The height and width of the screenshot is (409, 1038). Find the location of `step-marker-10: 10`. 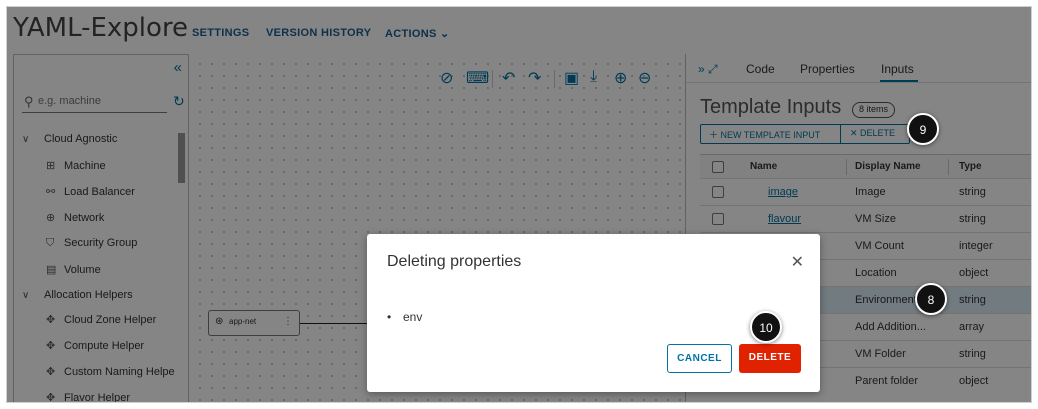

step-marker-10: 10 is located at coordinates (766, 327).